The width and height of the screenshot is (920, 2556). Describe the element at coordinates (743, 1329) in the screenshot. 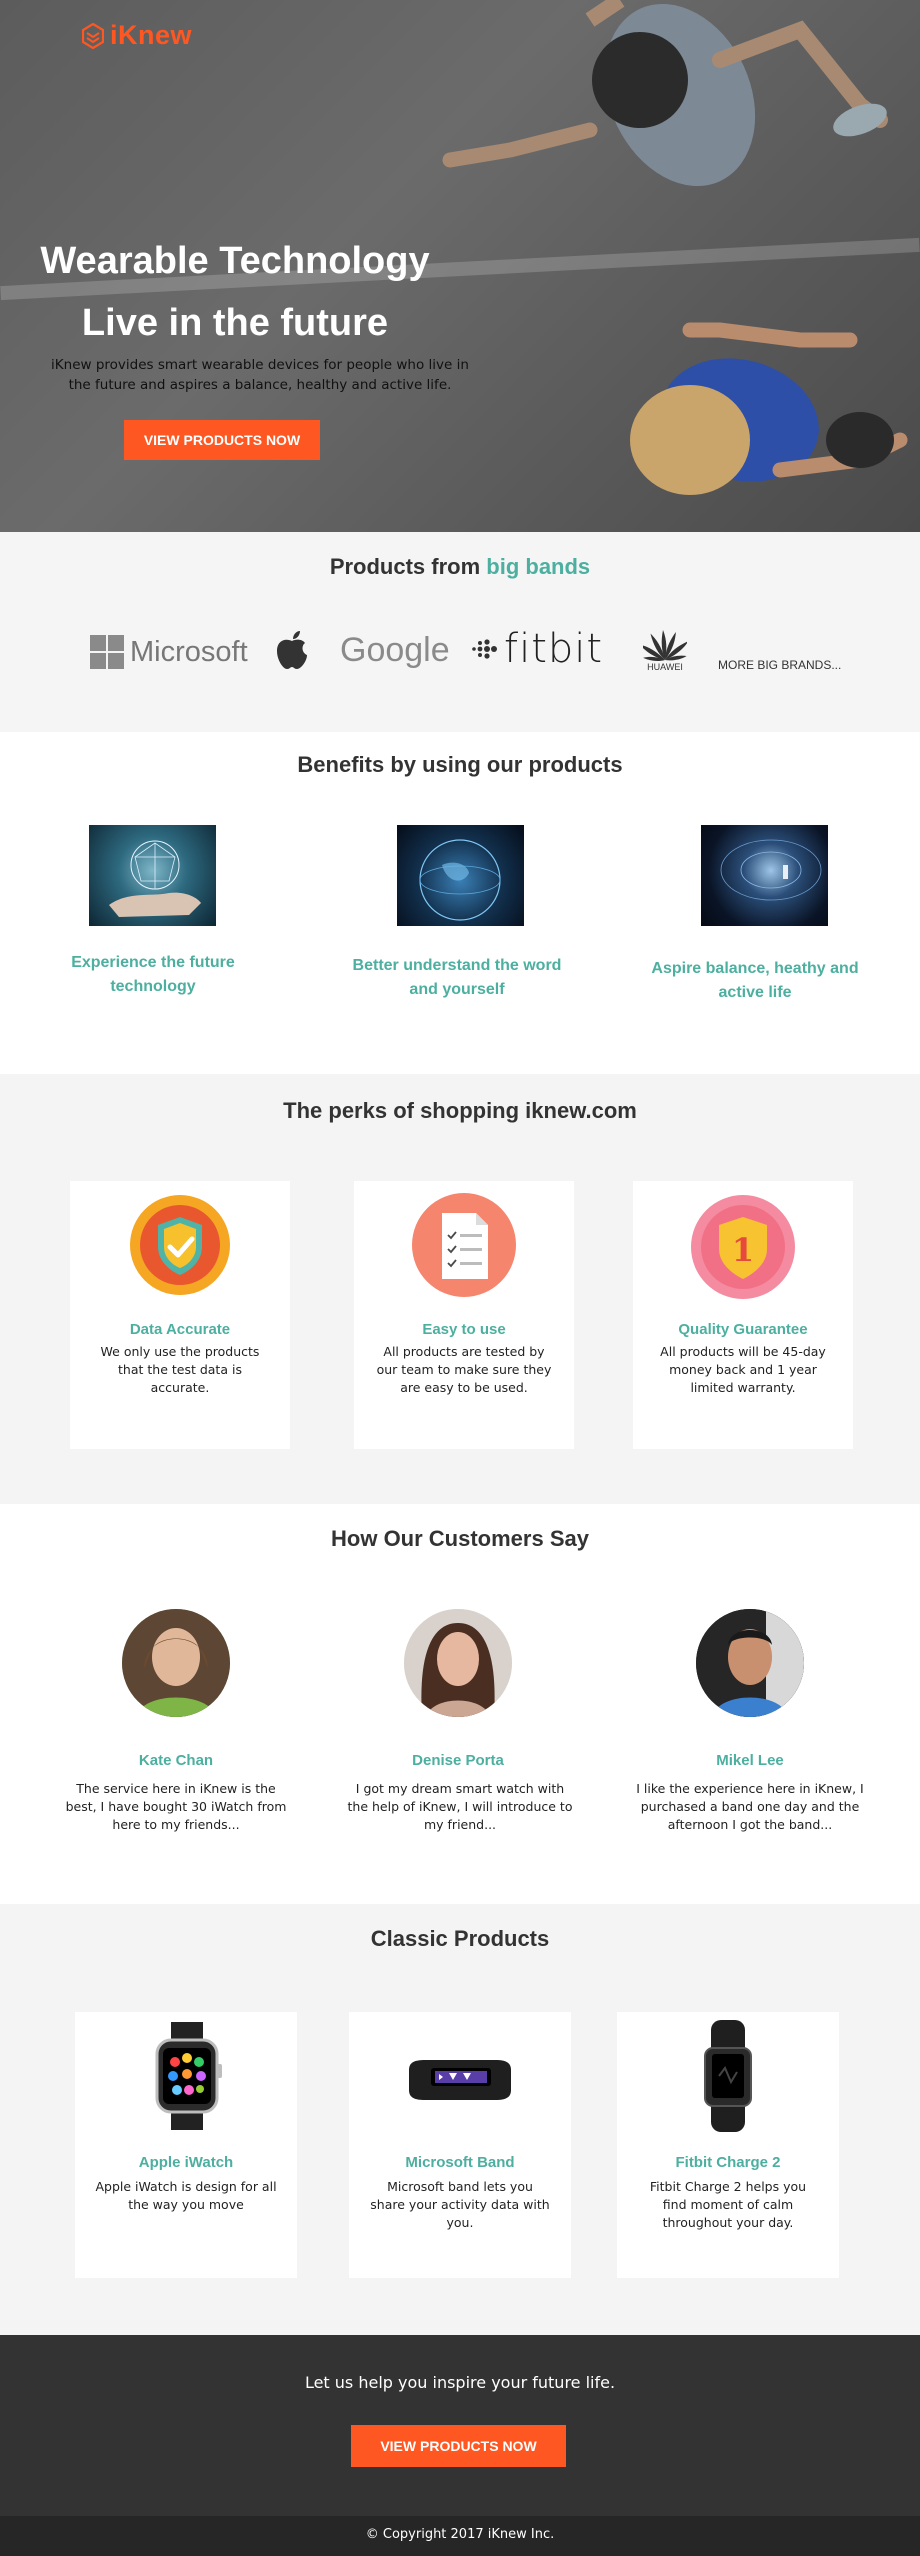

I see `perk-title: Quality Guarantee` at that location.